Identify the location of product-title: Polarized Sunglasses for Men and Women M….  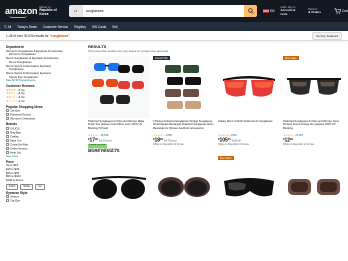
(118, 127).